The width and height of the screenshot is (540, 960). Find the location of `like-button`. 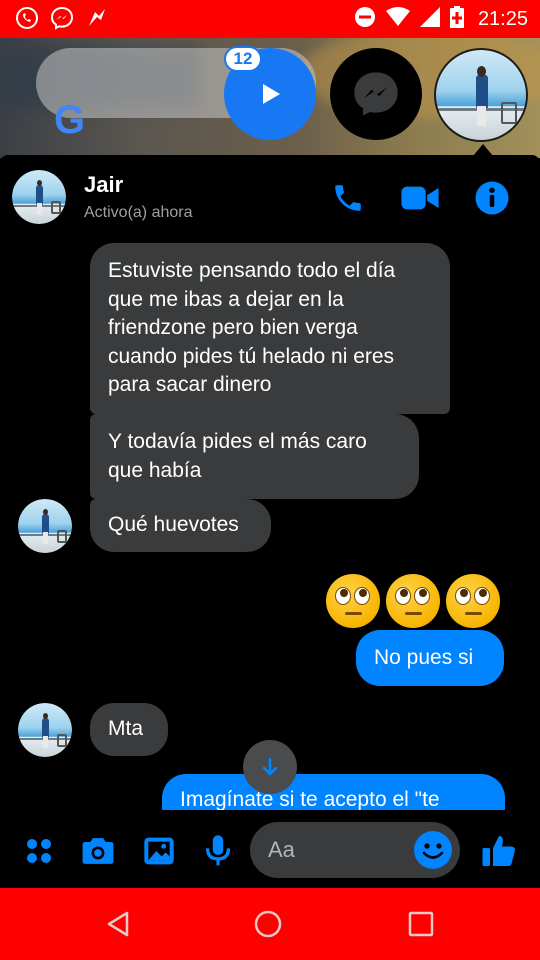

like-button is located at coordinates (499, 851).